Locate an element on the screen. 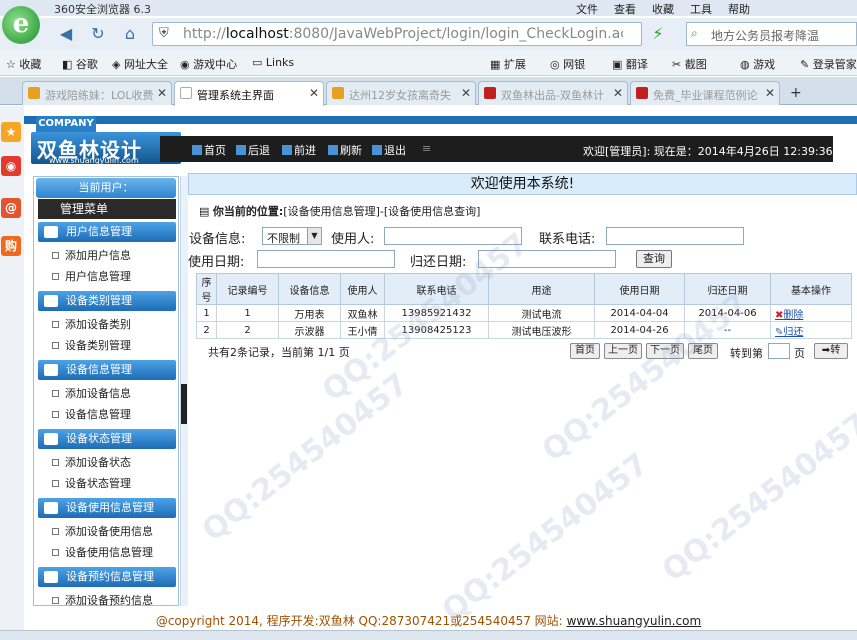 The width and height of the screenshot is (857, 640). fav-collect: ☆ 收藏 is located at coordinates (23, 64).